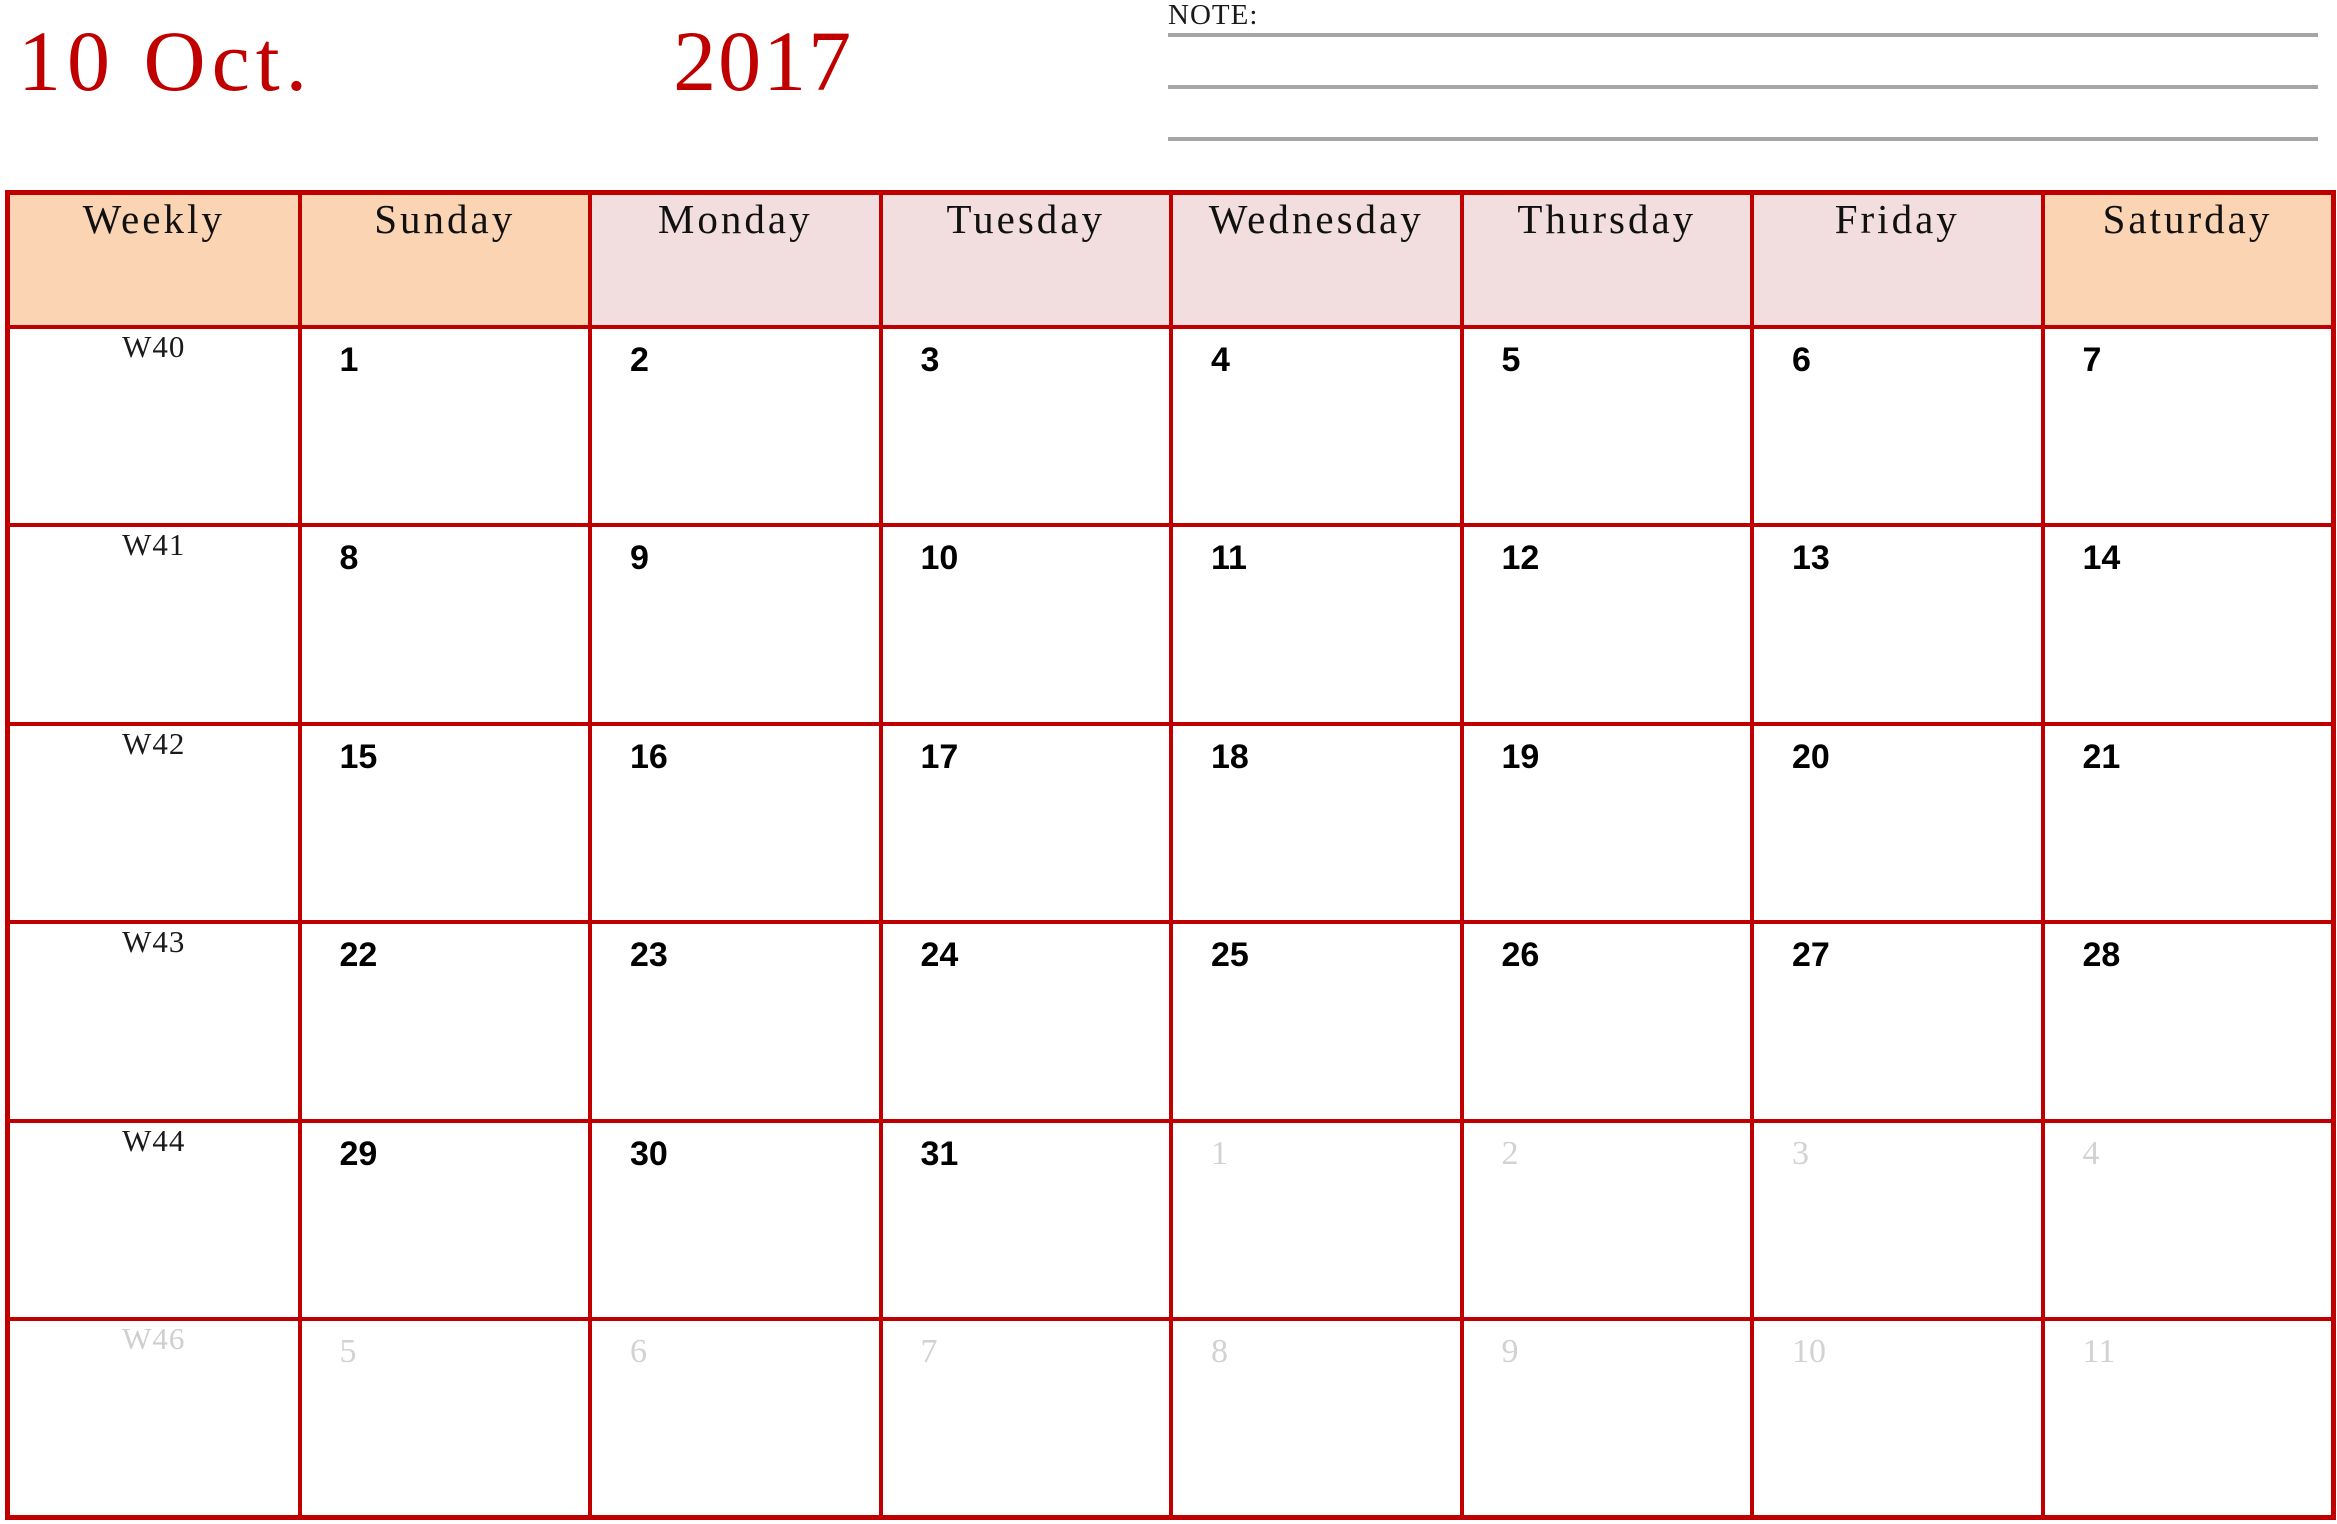 This screenshot has height=1524, width=2337. What do you see at coordinates (1316, 823) in the screenshot?
I see `day-cell: 18` at bounding box center [1316, 823].